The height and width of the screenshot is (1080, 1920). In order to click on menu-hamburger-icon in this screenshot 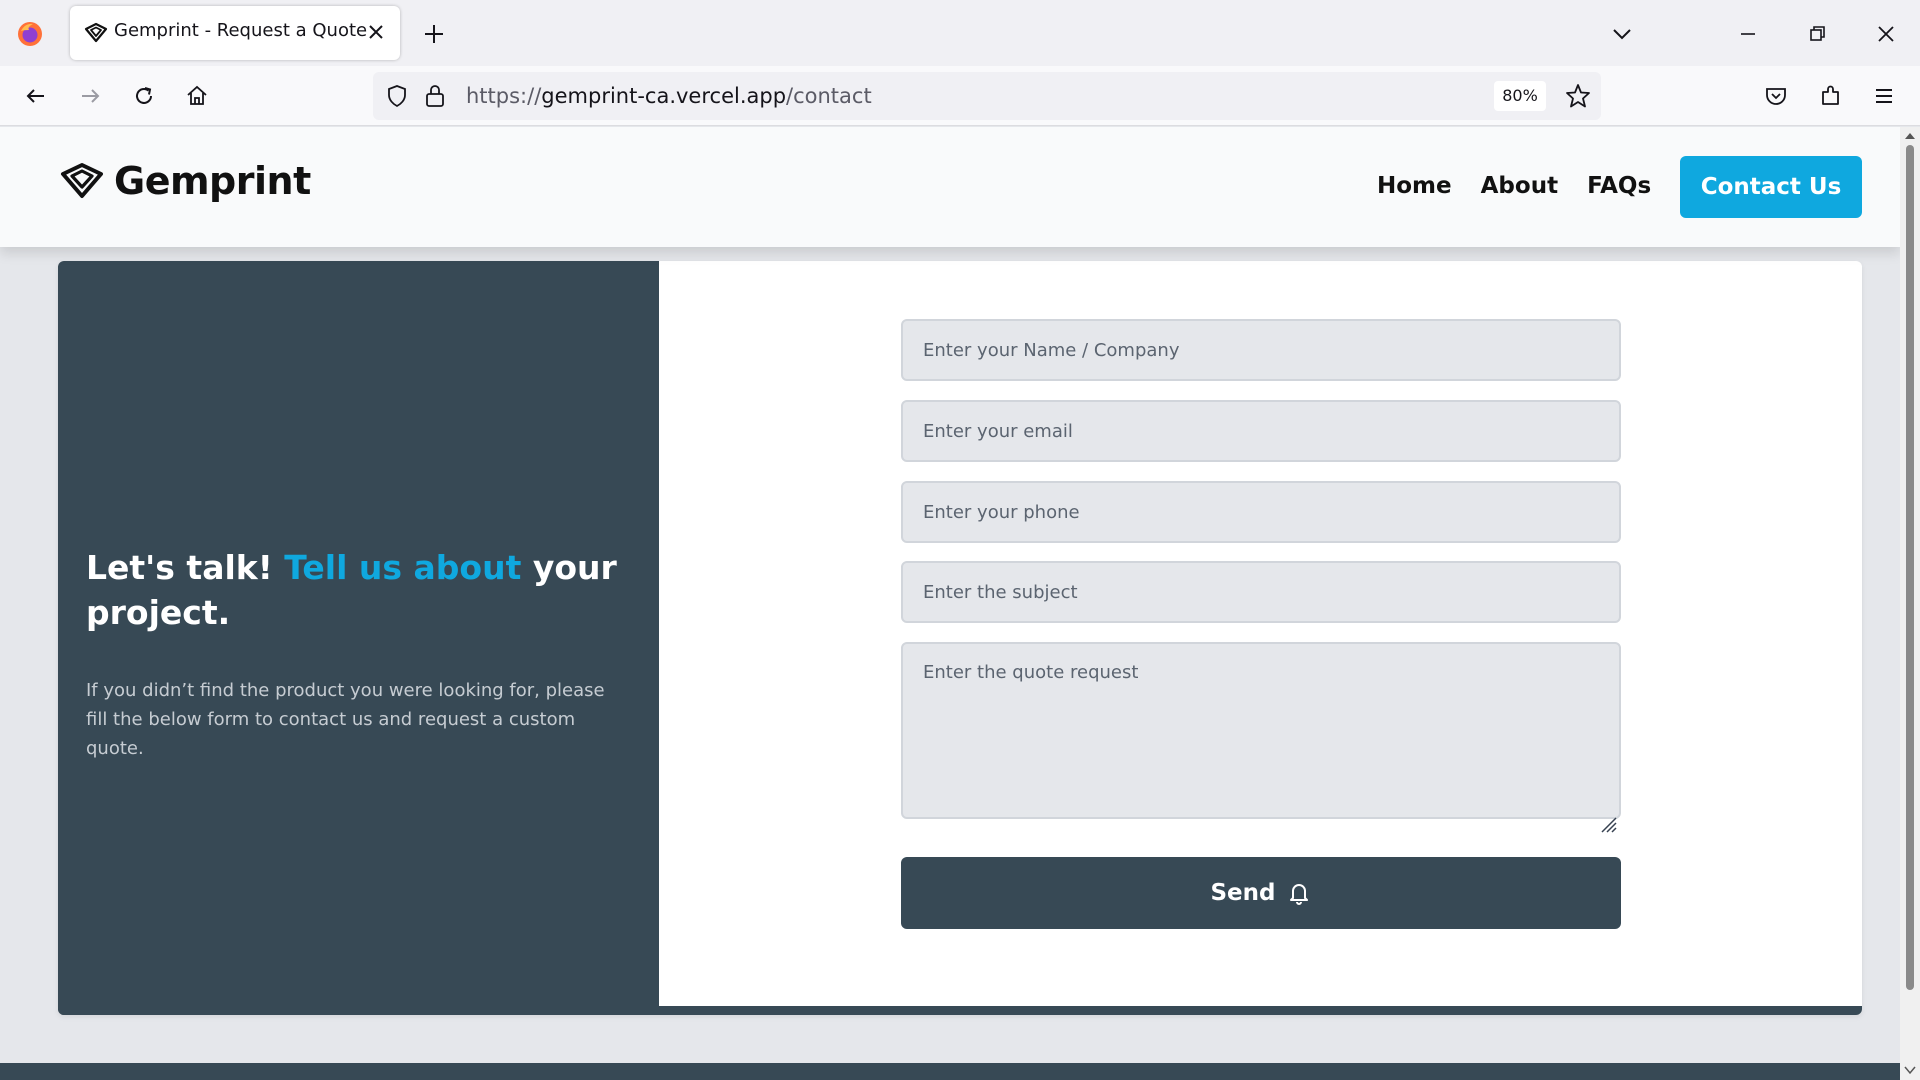, I will do `click(1884, 96)`.